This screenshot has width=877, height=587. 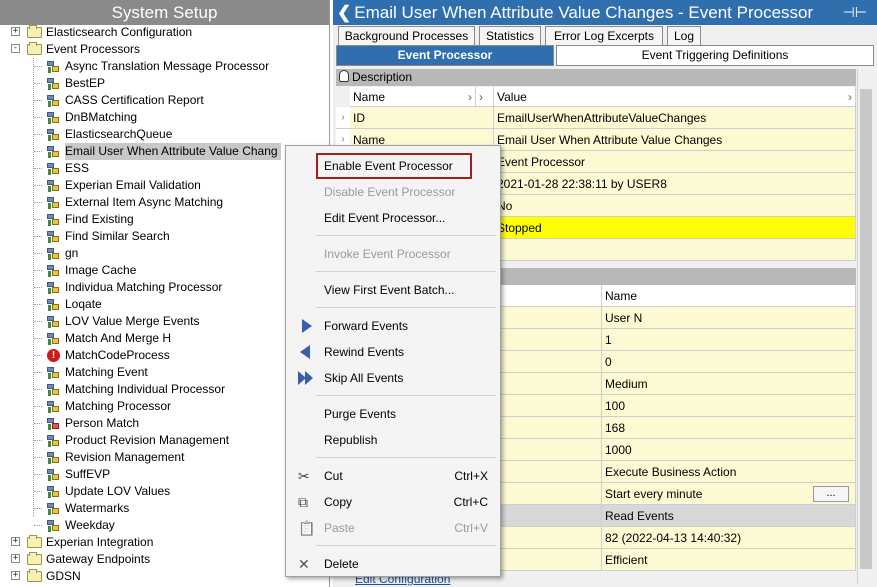 I want to click on row-expand-icon: ›, so click(x=343, y=118).